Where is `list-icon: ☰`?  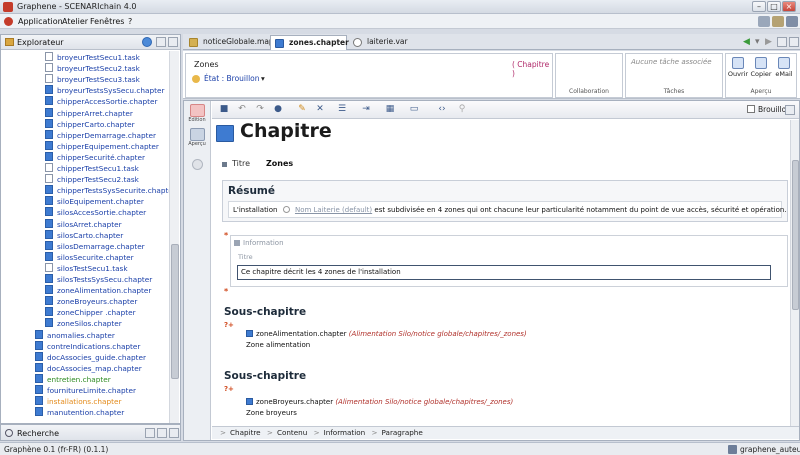
list-icon: ☰ is located at coordinates (342, 109).